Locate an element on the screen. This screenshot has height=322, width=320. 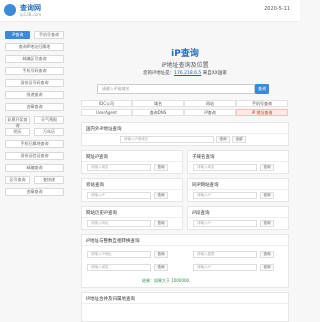
logo-icon is located at coordinates (10, 10).